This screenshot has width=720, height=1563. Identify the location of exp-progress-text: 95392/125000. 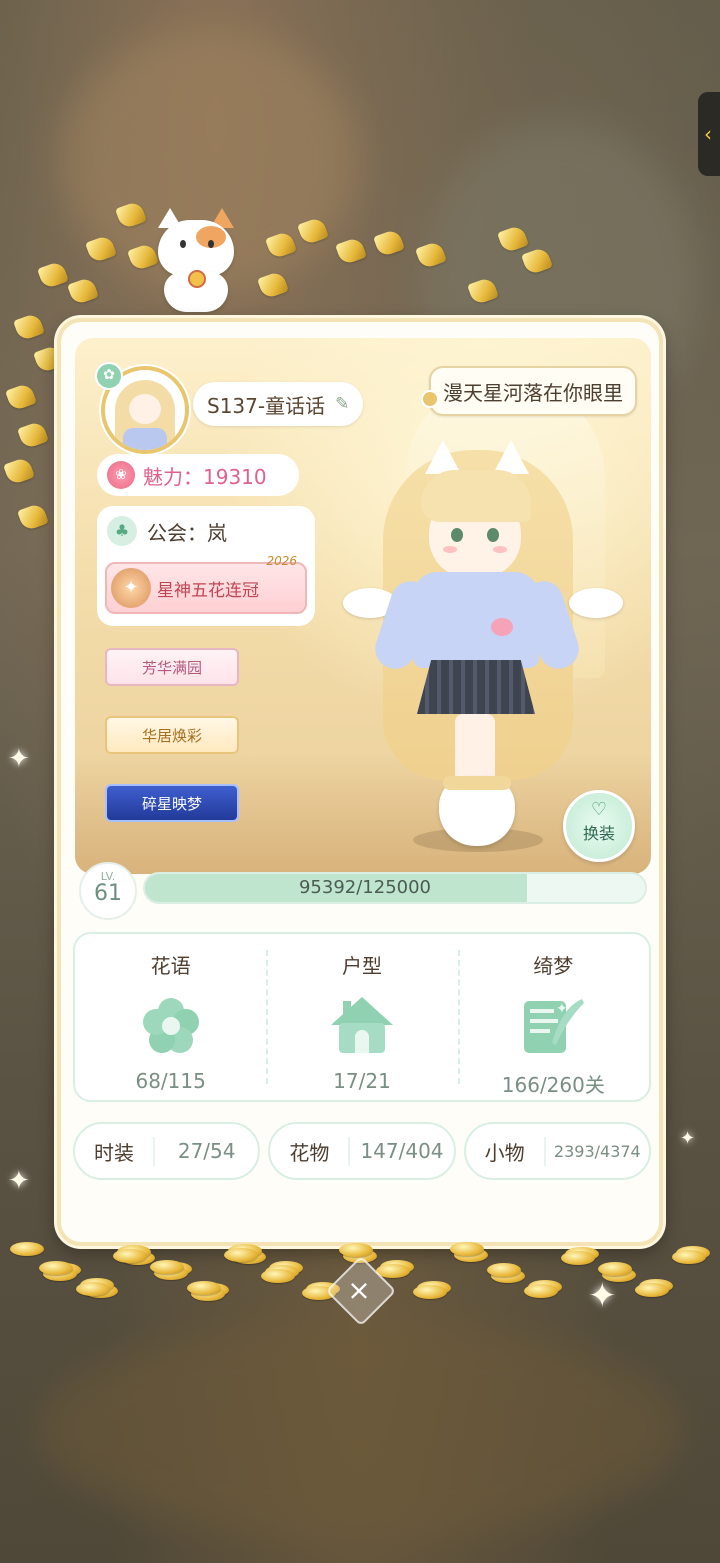
(365, 887).